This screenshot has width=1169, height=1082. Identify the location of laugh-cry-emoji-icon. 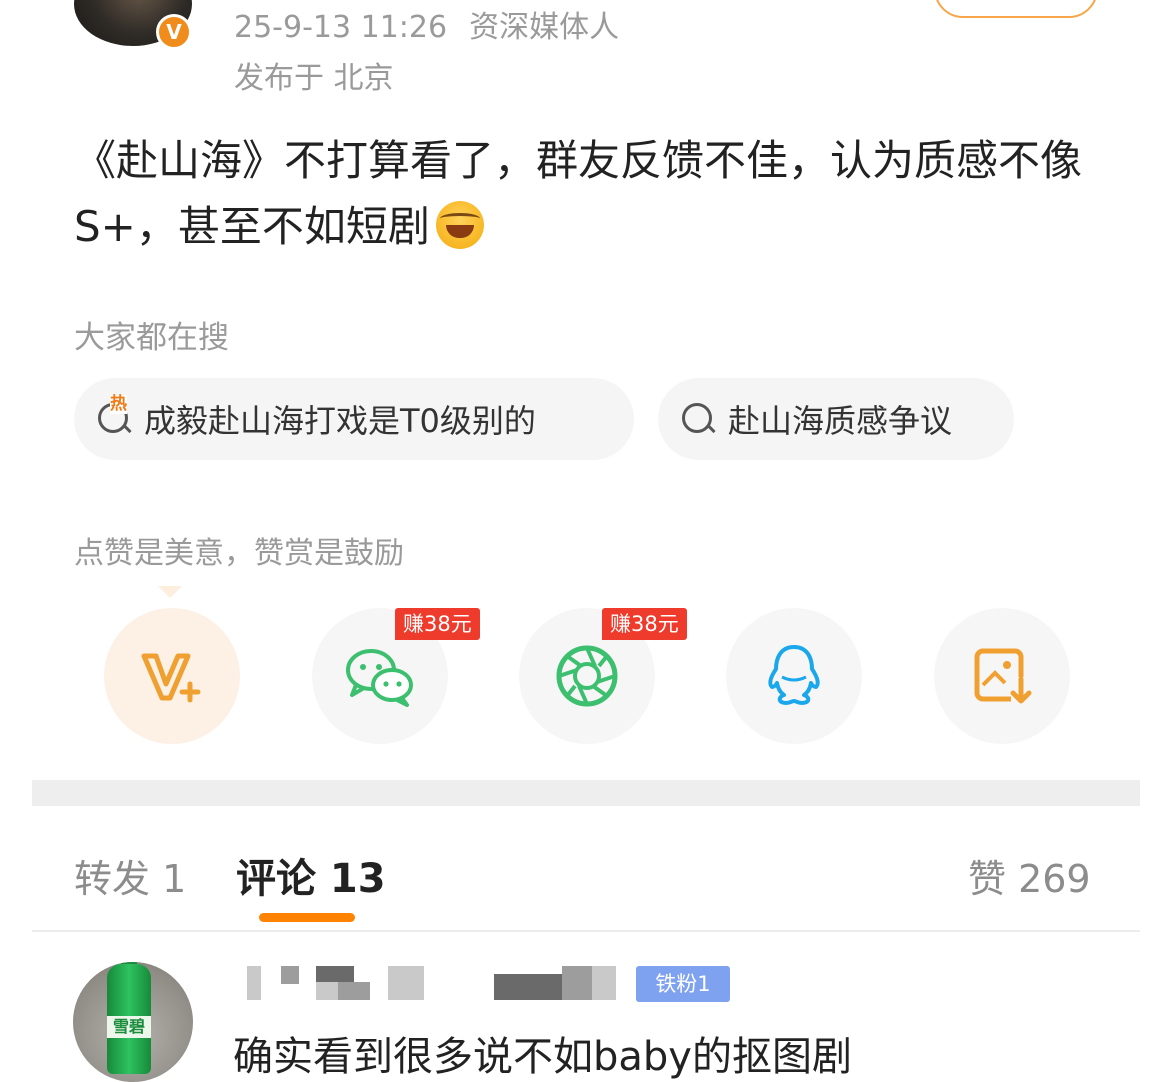
(459, 225).